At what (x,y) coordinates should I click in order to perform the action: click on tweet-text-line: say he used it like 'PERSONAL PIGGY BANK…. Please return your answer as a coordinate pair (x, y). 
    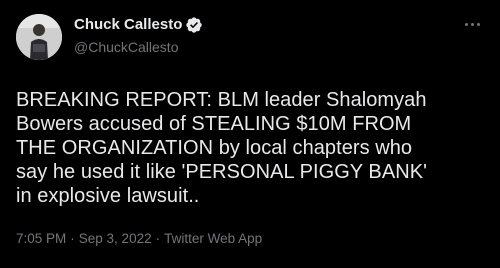
    Looking at the image, I should click on (221, 172).